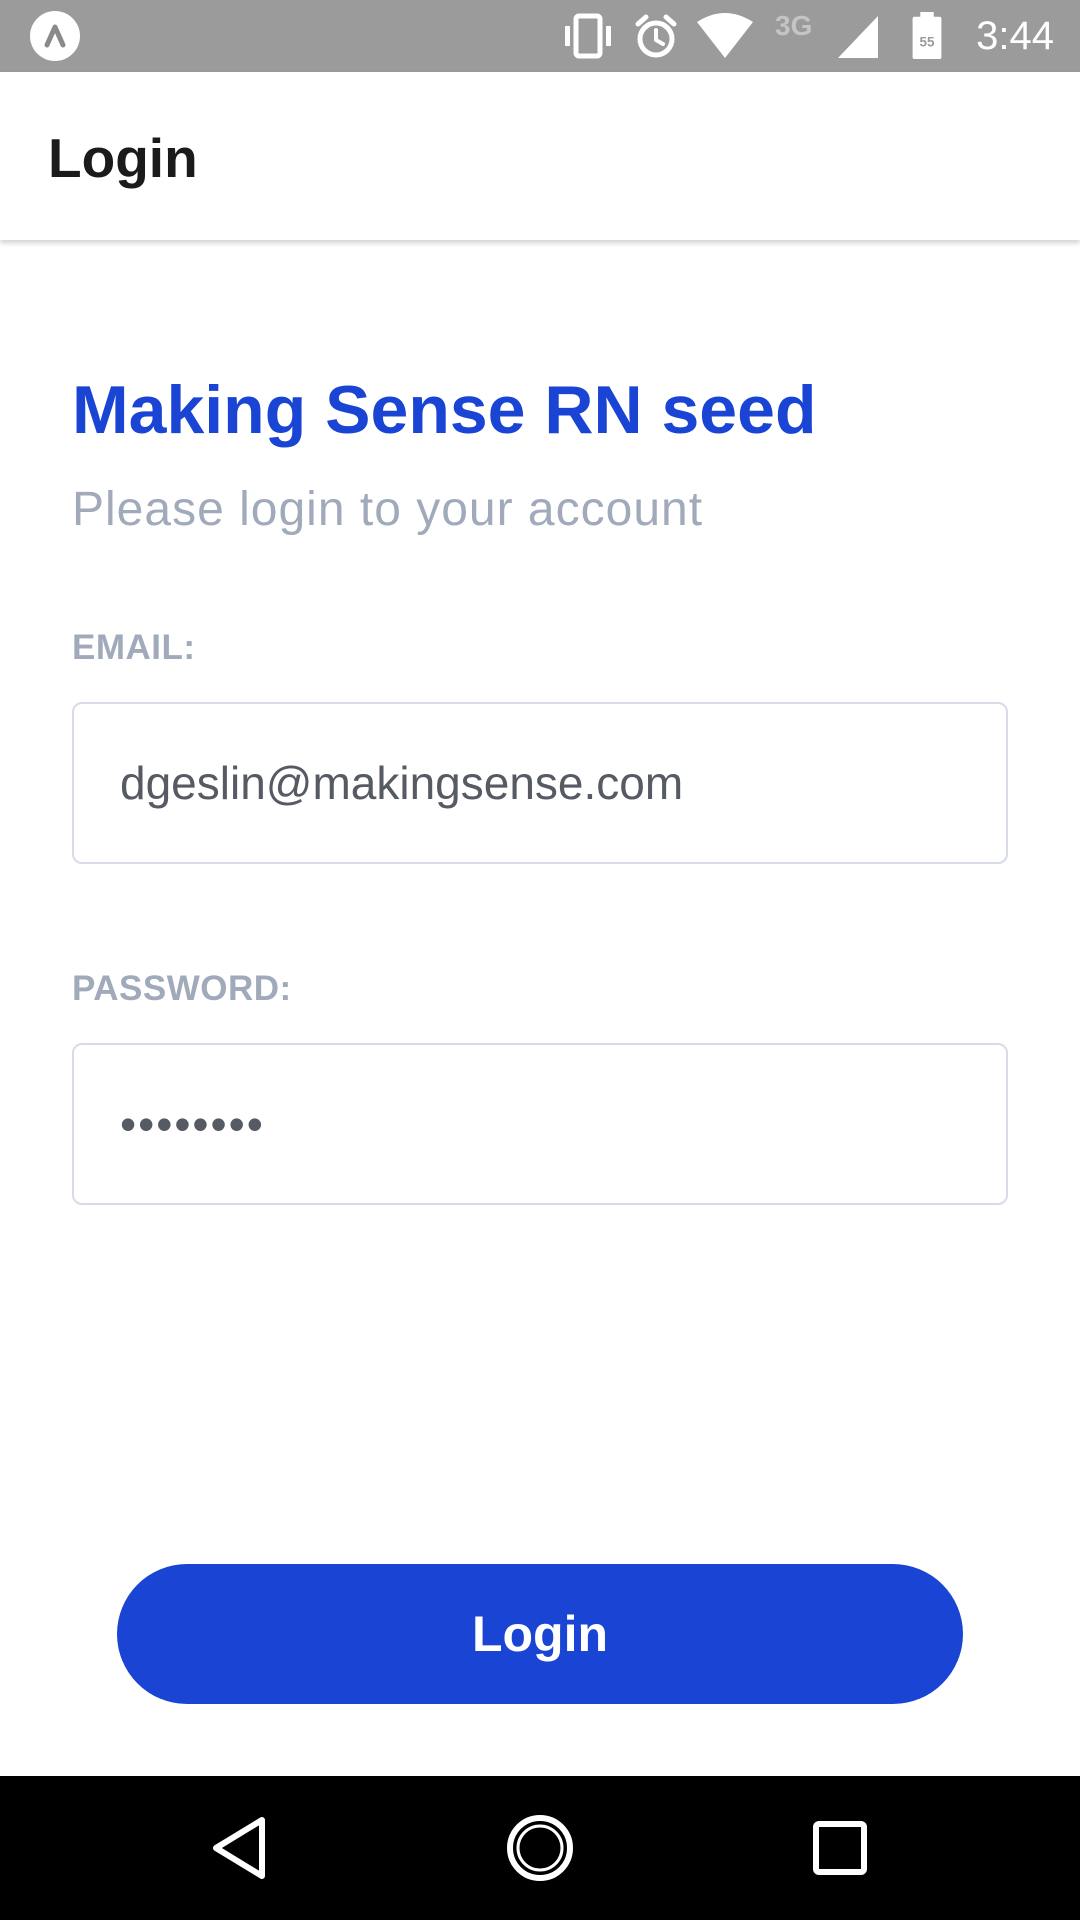  I want to click on password-label: PASSWORD:, so click(182, 988).